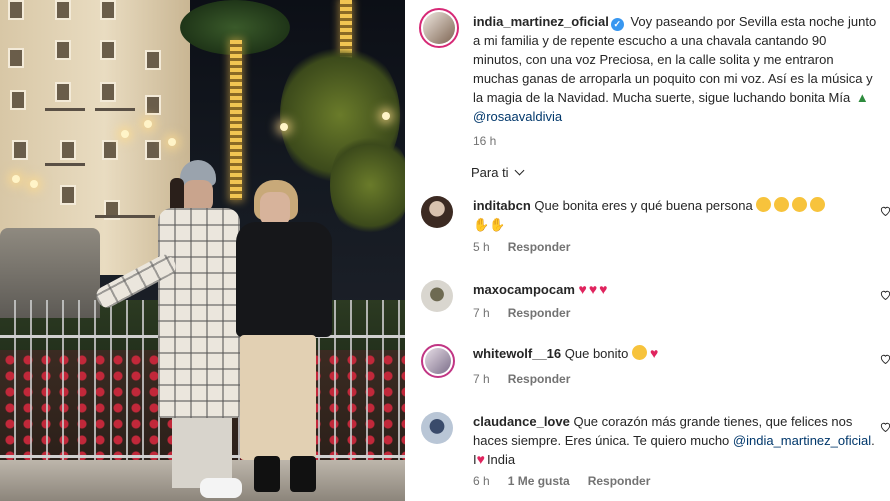 Image resolution: width=890 pixels, height=501 pixels. I want to click on plaid-coat, so click(199, 313).